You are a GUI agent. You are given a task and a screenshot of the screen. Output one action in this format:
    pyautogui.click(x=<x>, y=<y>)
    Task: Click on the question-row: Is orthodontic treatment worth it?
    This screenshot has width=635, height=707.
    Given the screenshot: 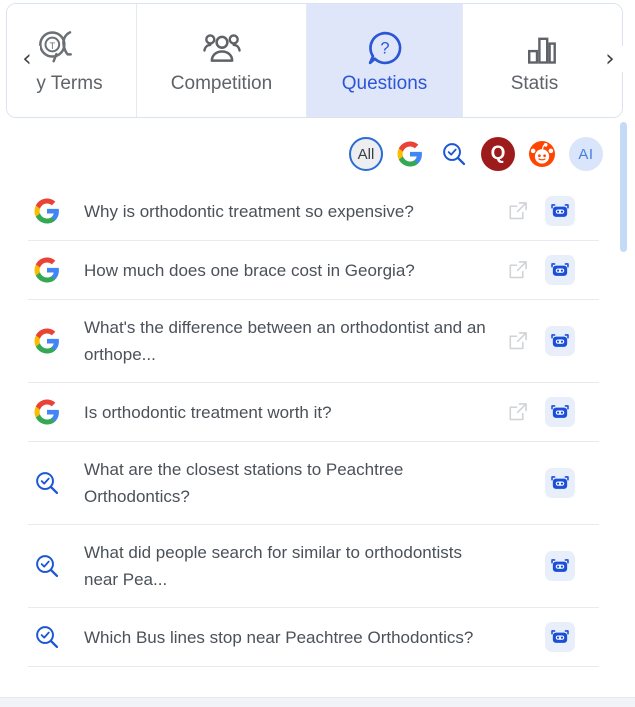 What is the action you would take?
    pyautogui.click(x=313, y=412)
    